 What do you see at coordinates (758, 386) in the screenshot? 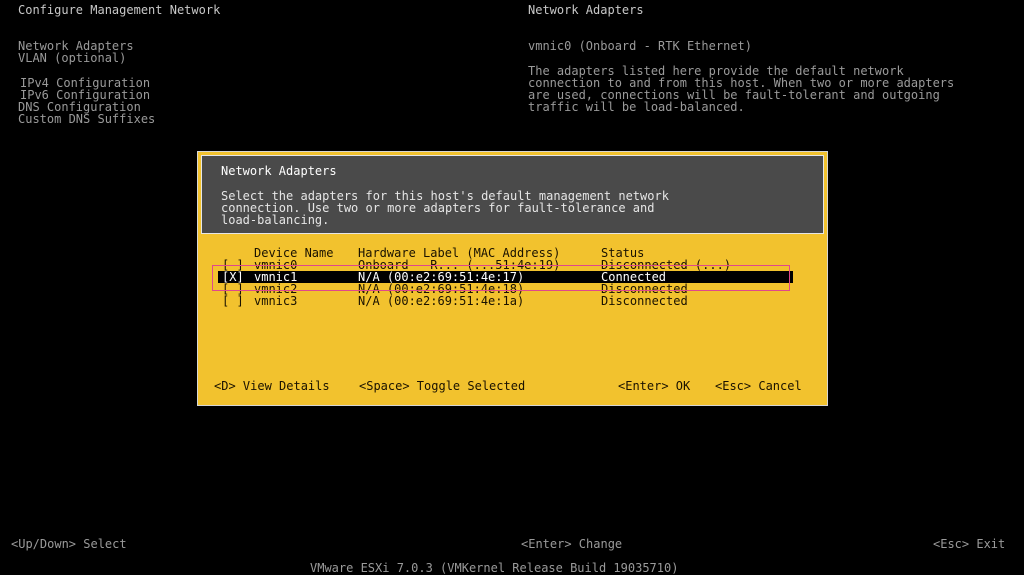
I see `cancel-action: <Esc> Cancel` at bounding box center [758, 386].